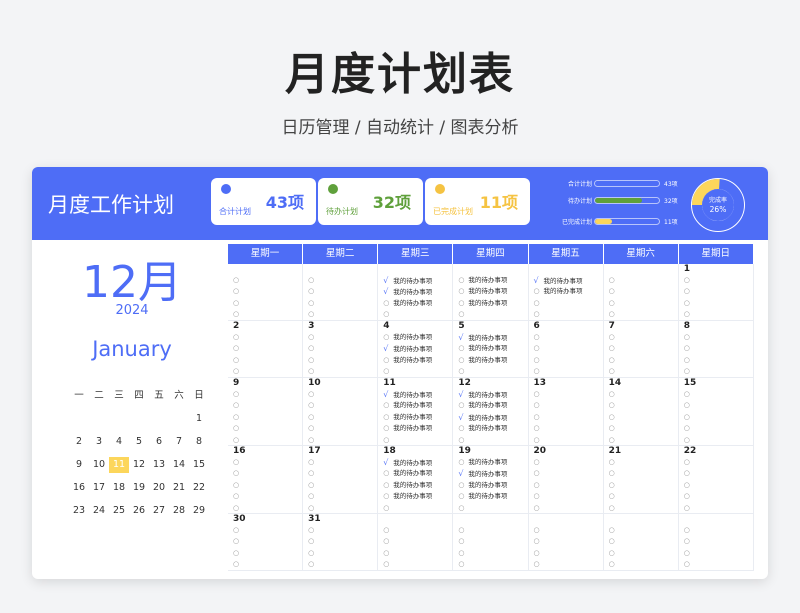  I want to click on calendar-day-cell: ○ 我的待办事项 ○ 我的待办事项 ○ 我的待办事项 ○, so click(491, 292).